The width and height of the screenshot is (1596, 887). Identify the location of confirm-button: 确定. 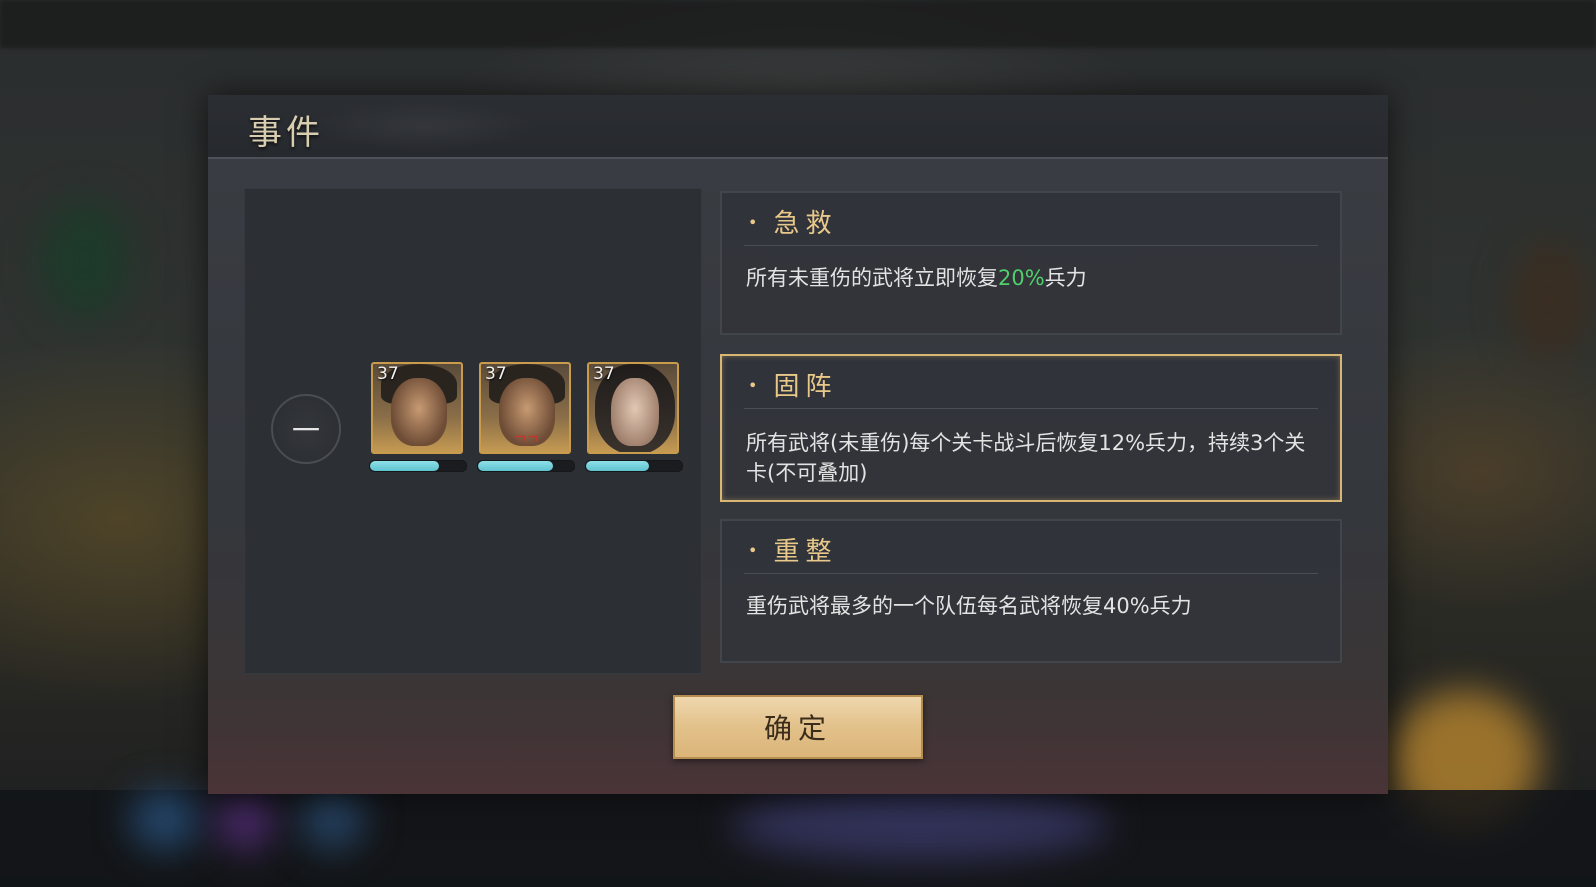
(798, 727).